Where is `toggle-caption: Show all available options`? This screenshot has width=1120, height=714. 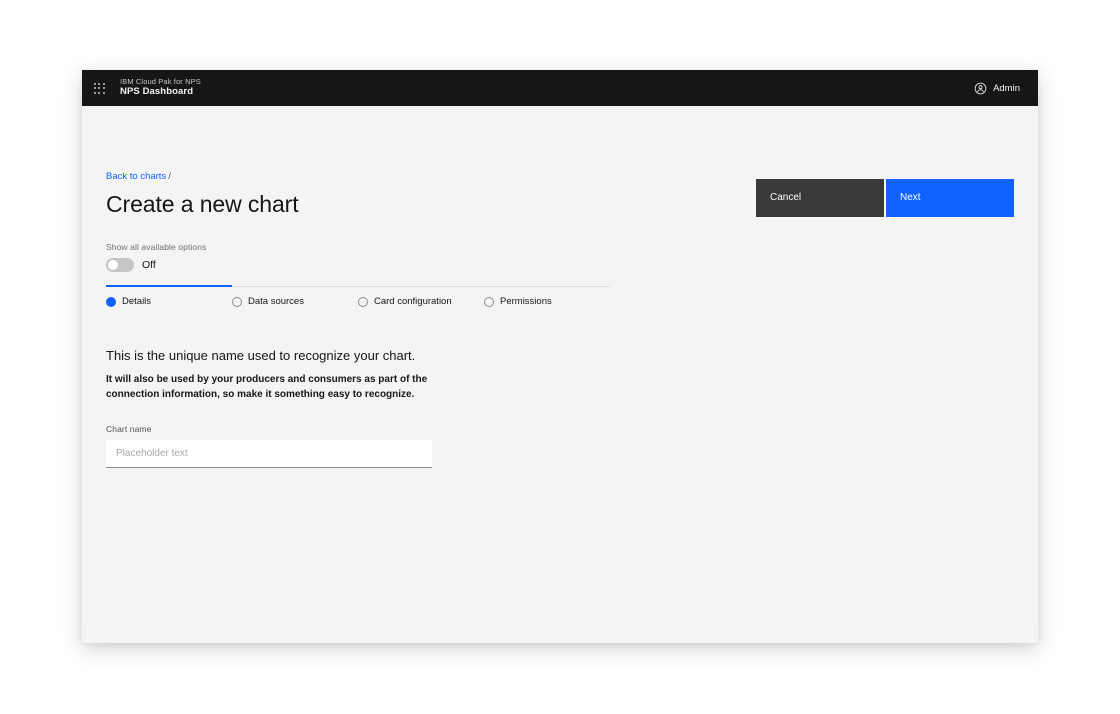
toggle-caption: Show all available options is located at coordinates (156, 247).